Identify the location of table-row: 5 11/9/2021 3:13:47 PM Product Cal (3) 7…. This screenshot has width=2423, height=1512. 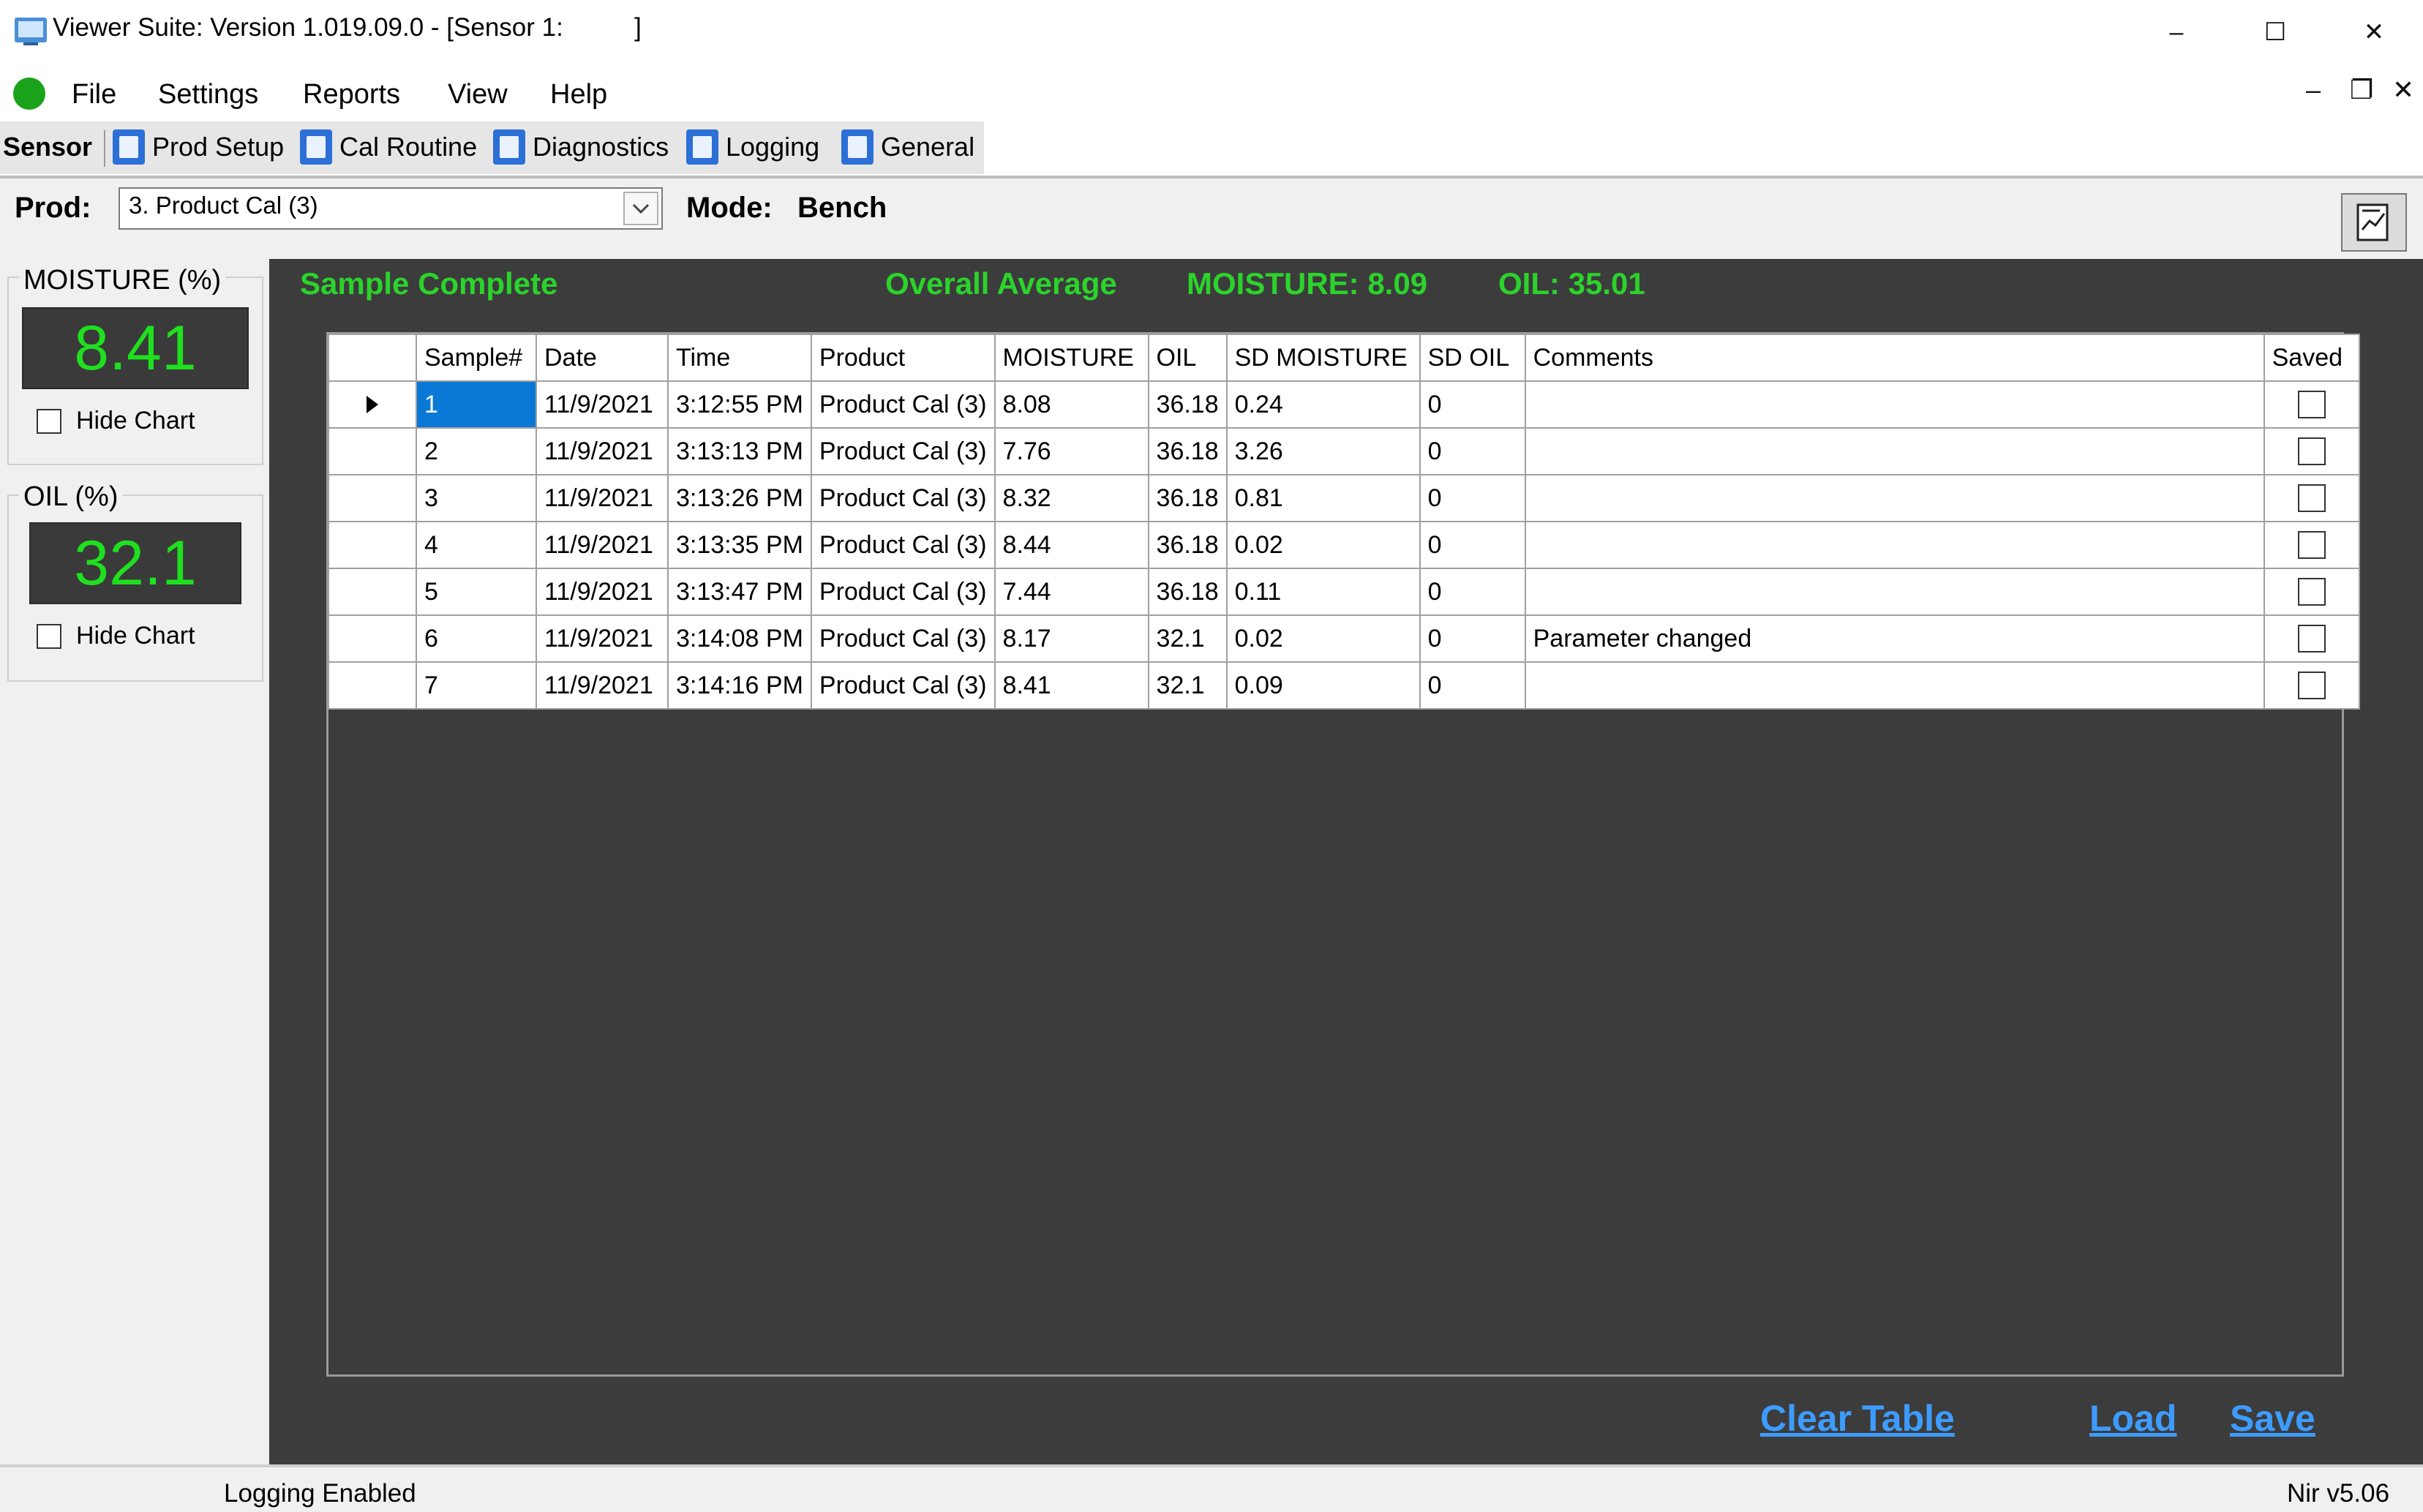
(1344, 592).